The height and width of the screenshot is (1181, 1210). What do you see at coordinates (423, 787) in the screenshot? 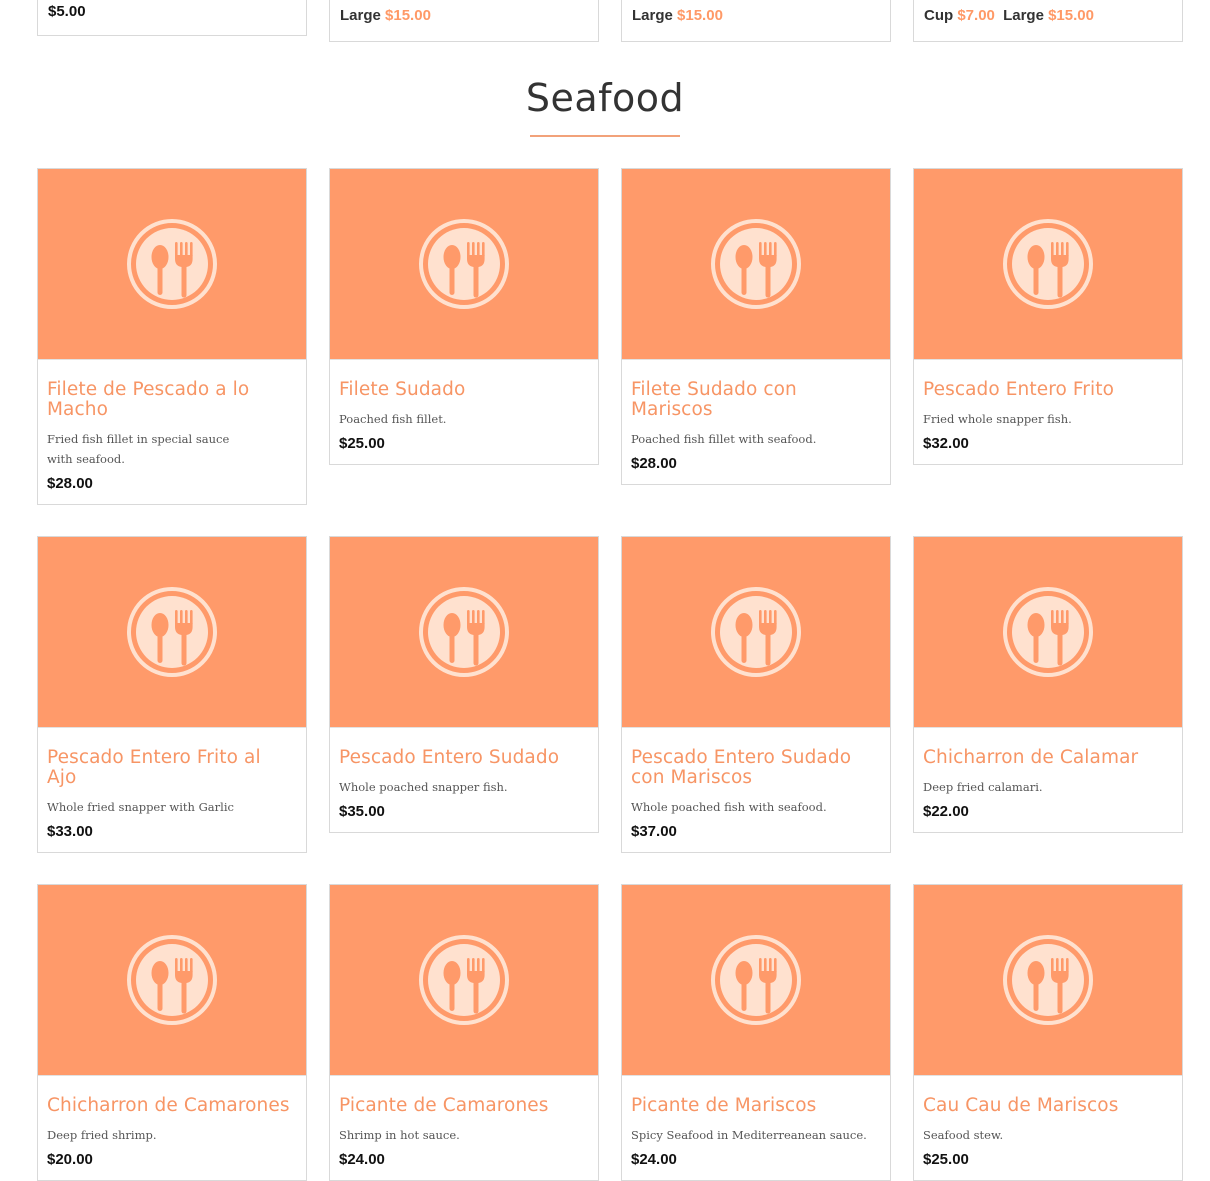
I see `menu-item-description: Whole poached snapper fish.` at bounding box center [423, 787].